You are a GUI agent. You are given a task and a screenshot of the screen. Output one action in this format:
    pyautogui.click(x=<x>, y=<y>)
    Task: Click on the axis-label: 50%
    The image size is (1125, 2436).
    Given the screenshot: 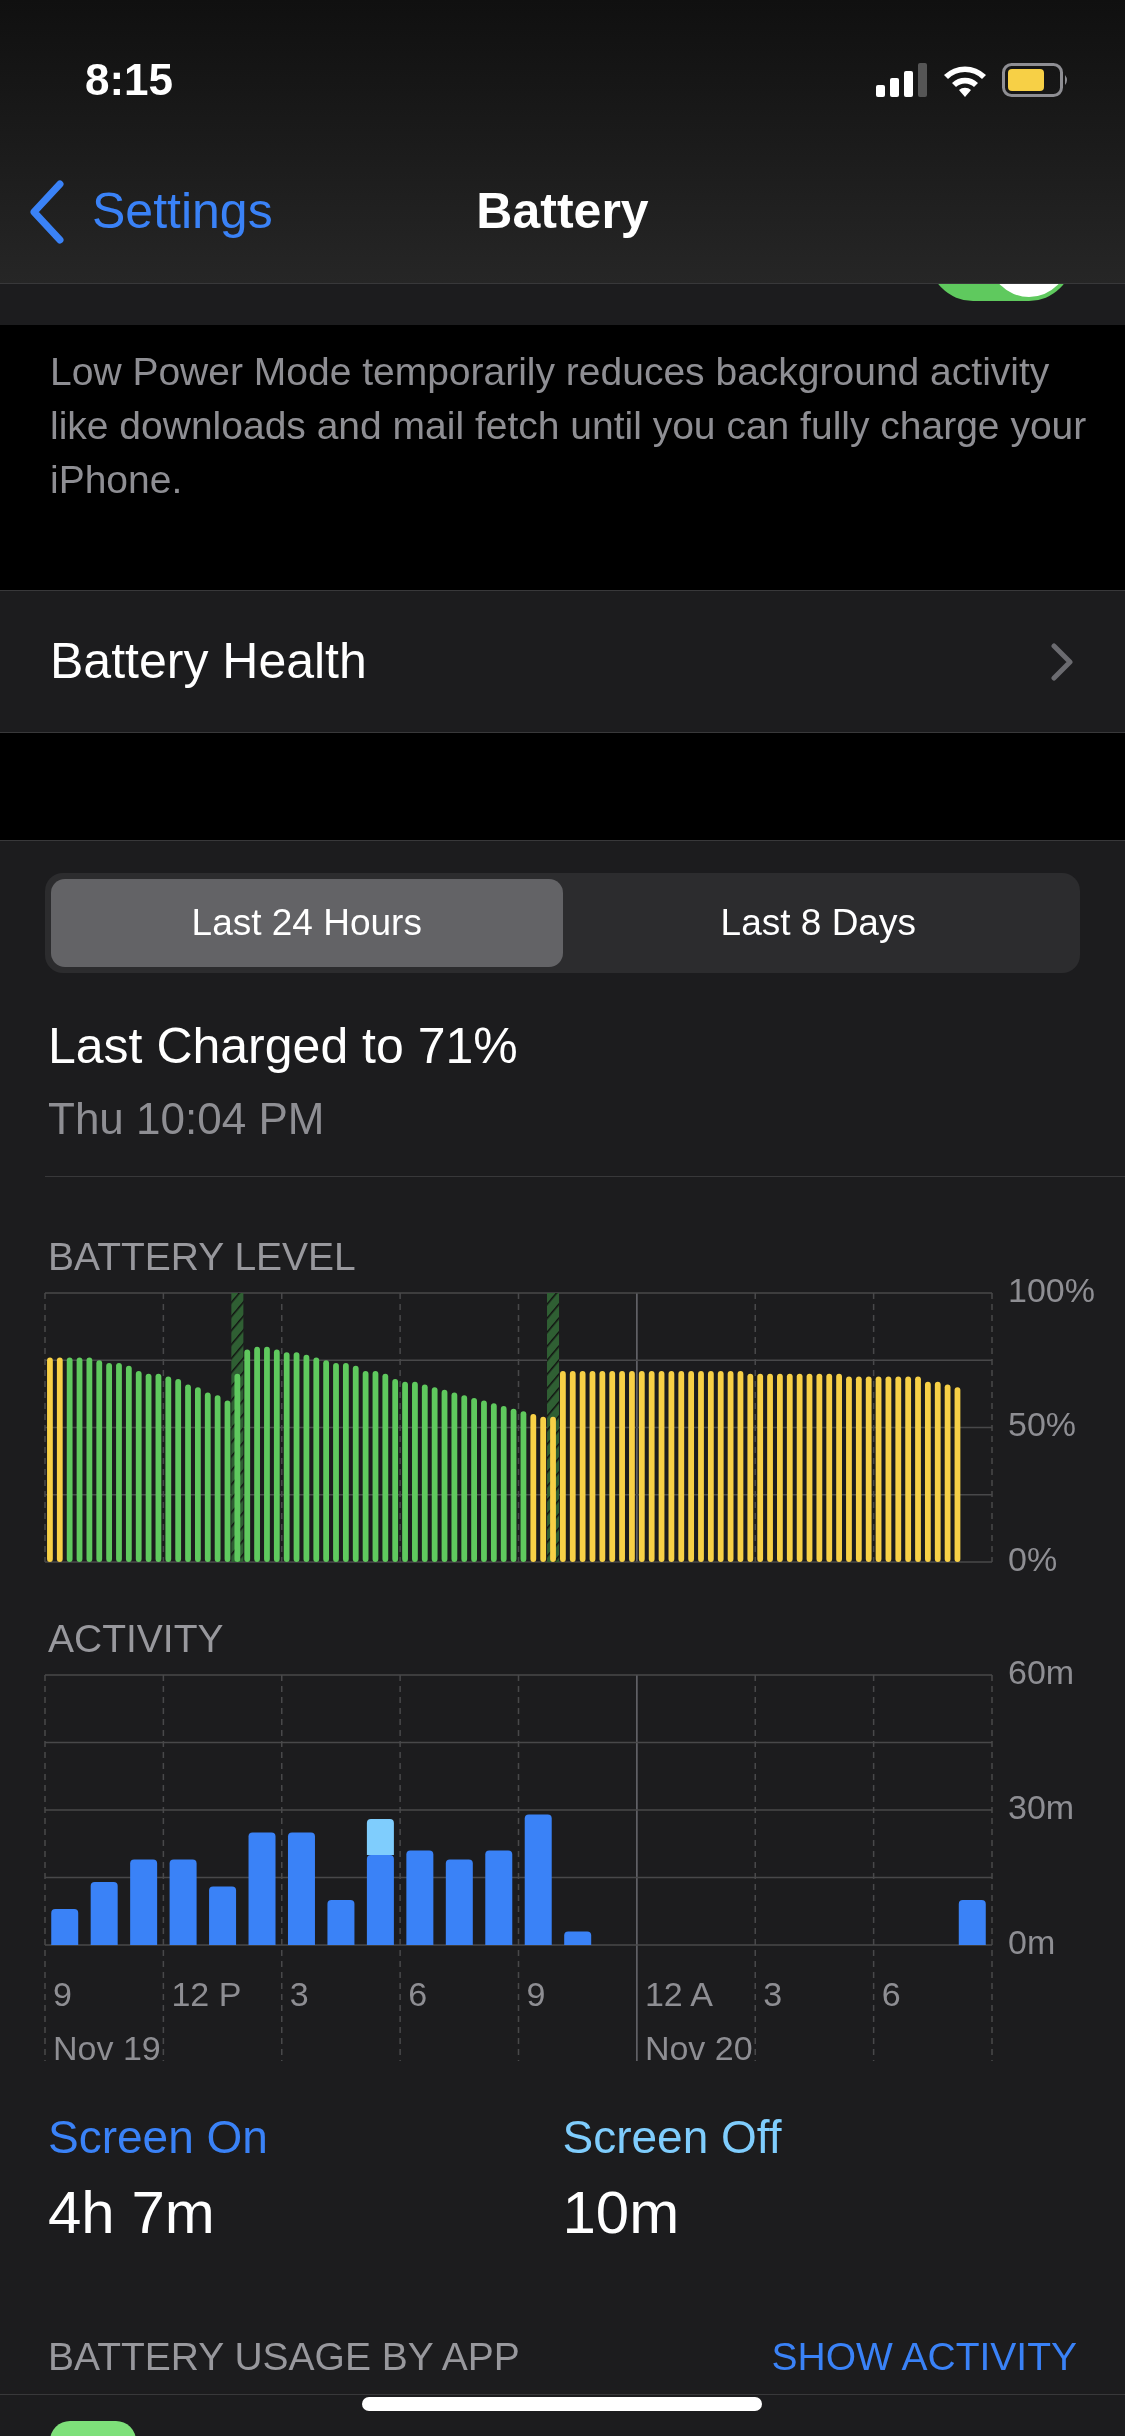 What is the action you would take?
    pyautogui.click(x=1042, y=1424)
    